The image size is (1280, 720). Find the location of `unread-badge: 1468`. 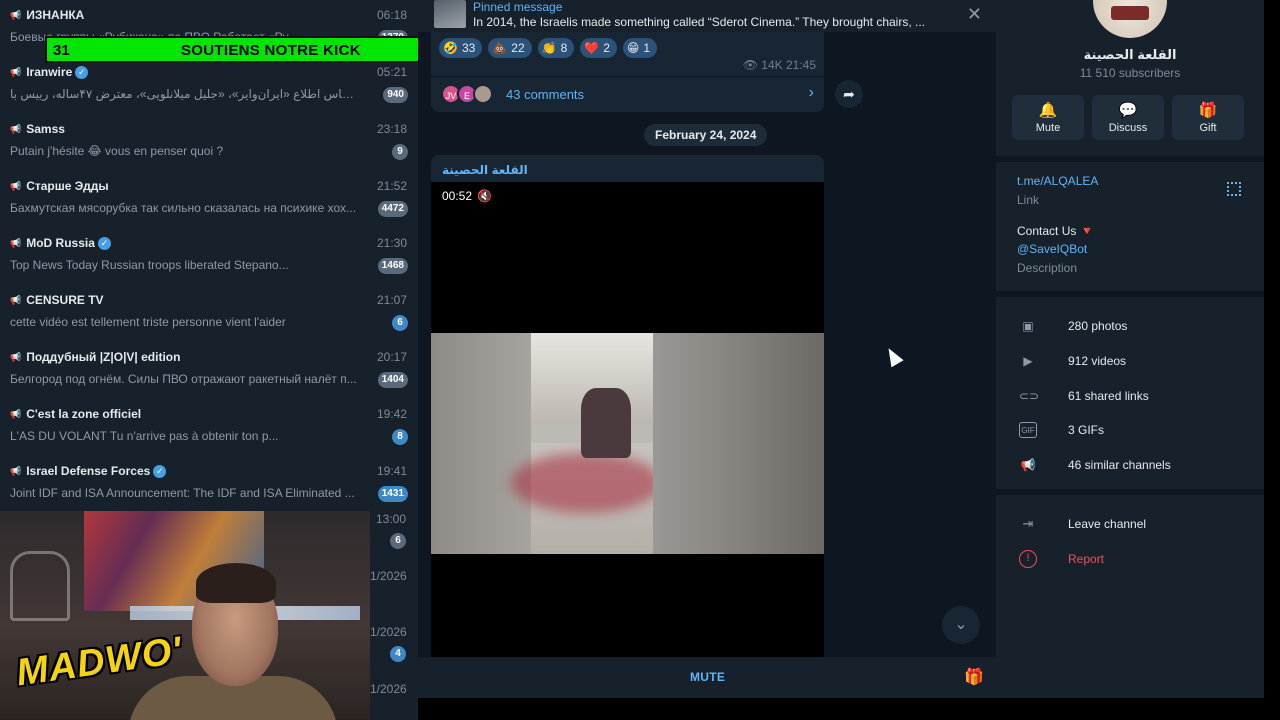

unread-badge: 1468 is located at coordinates (392, 266).